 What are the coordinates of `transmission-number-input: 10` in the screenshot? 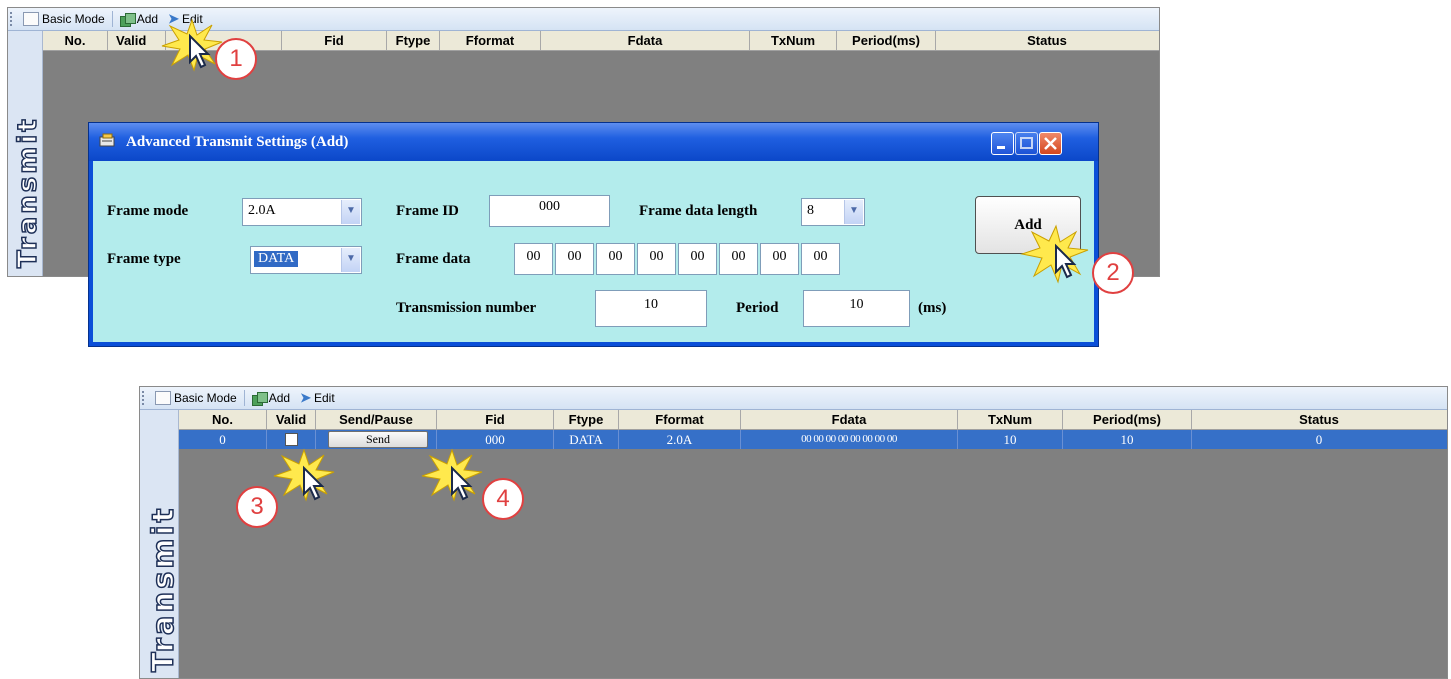 It's located at (651, 308).